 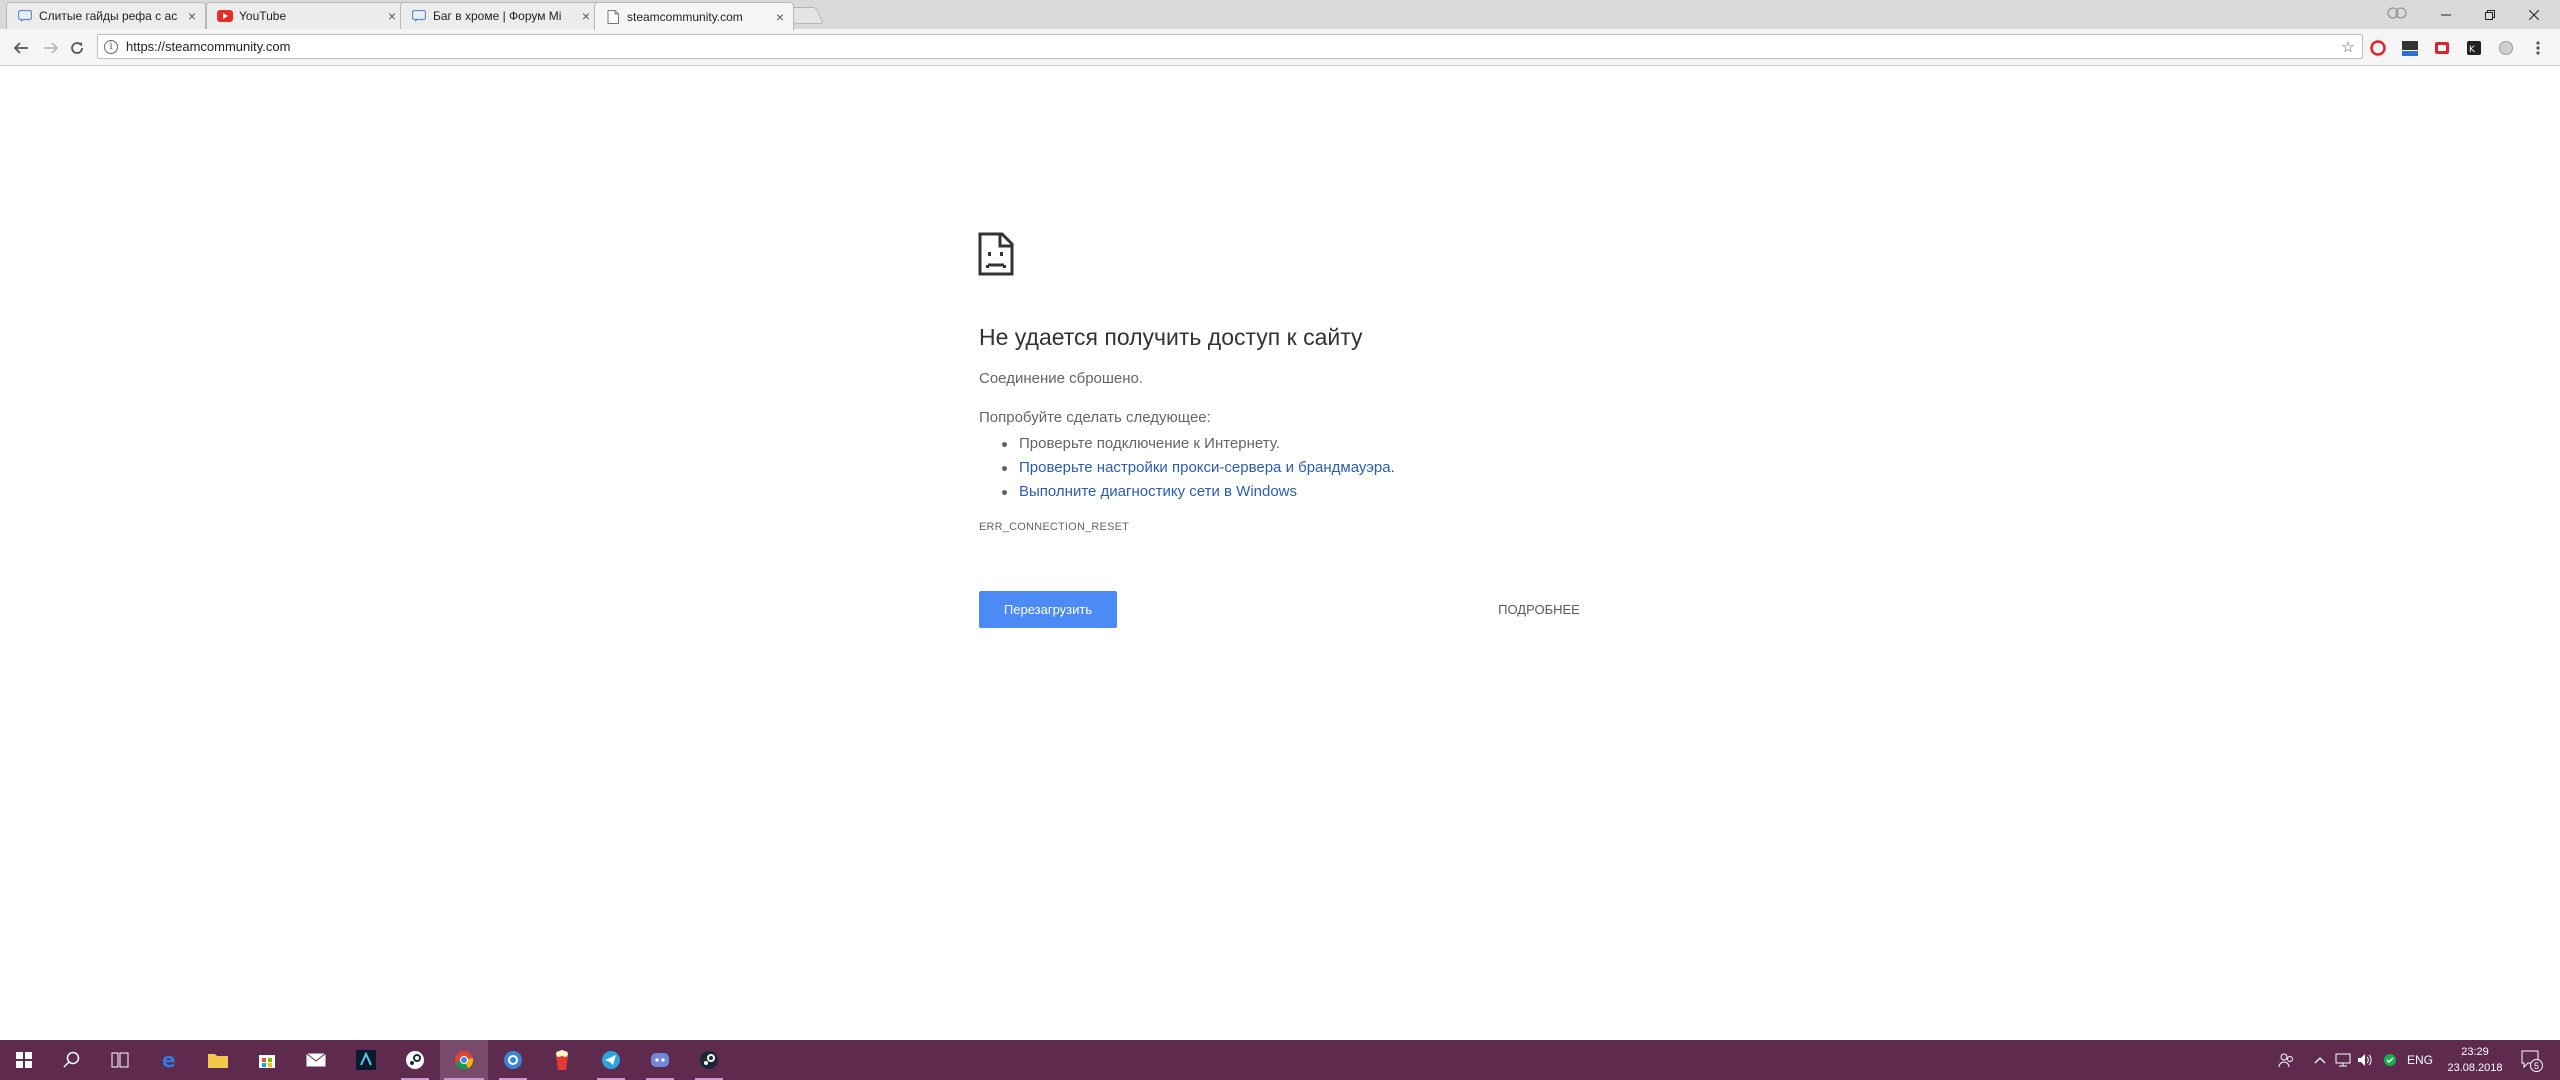 I want to click on people-icon, so click(x=2286, y=1060).